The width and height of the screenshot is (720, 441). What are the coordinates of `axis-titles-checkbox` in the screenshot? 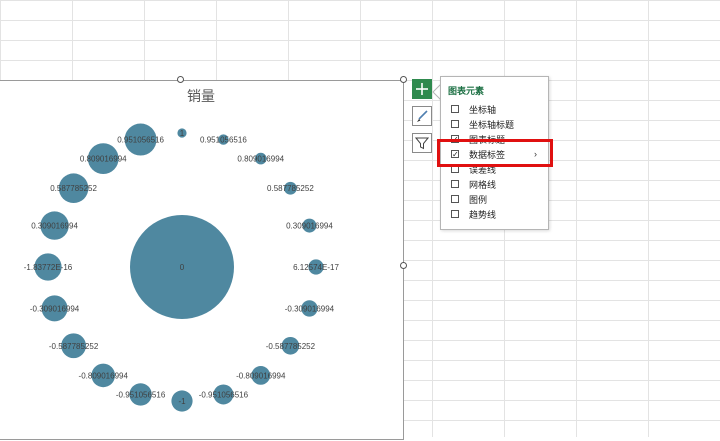 It's located at (455, 124).